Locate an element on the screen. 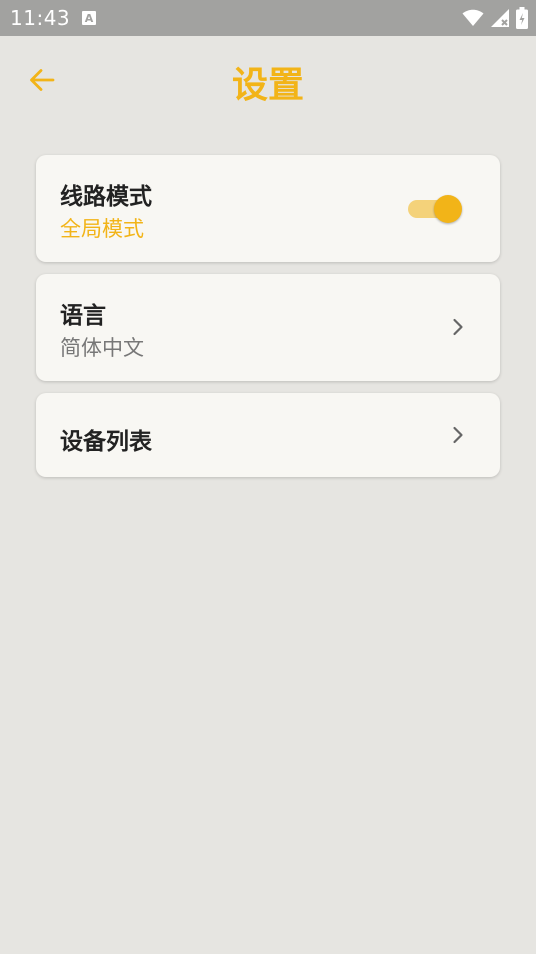 This screenshot has width=536, height=954. setting-title: 语言 is located at coordinates (83, 316).